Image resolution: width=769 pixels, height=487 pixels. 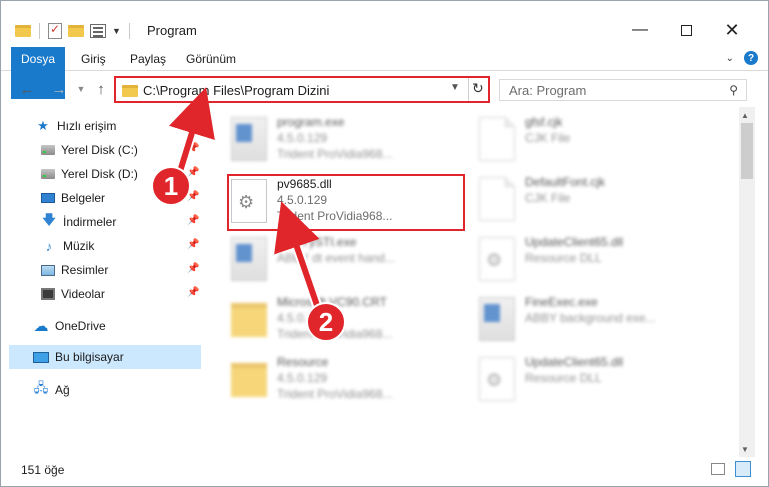 I want to click on help-icon: ?, so click(x=751, y=58).